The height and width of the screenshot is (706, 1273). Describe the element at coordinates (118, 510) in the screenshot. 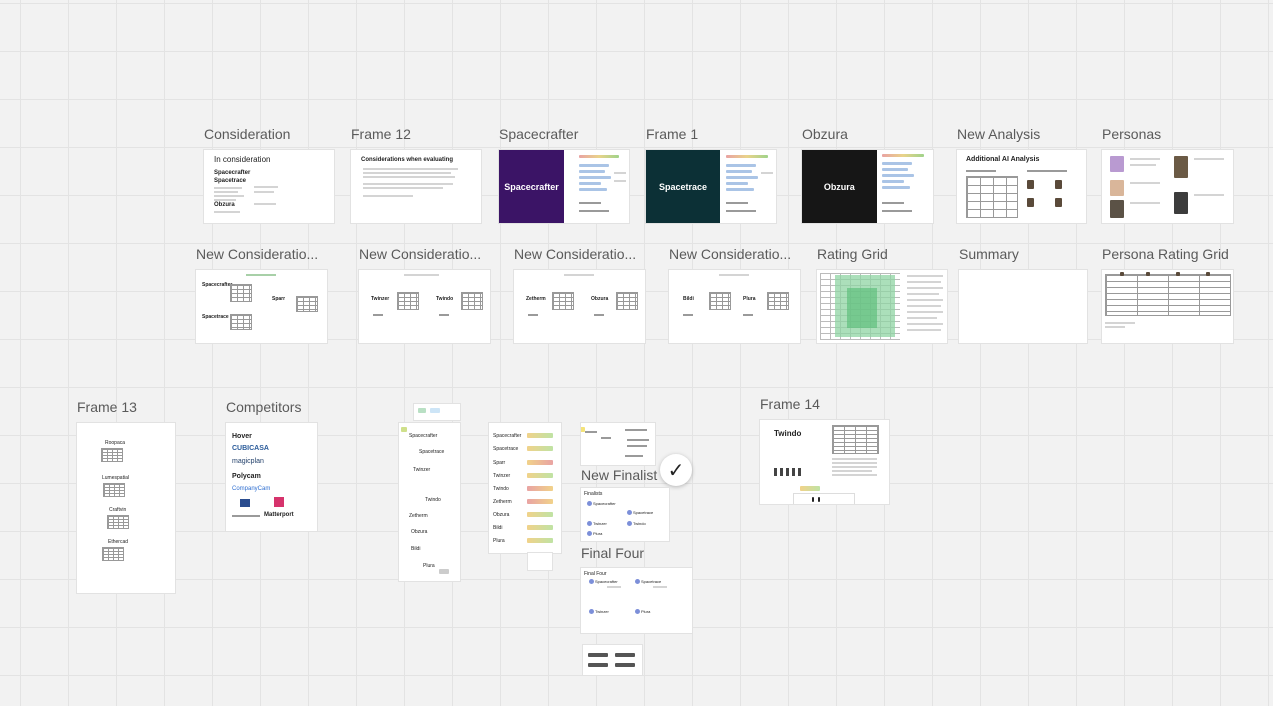

I see `item: Craftvin` at that location.